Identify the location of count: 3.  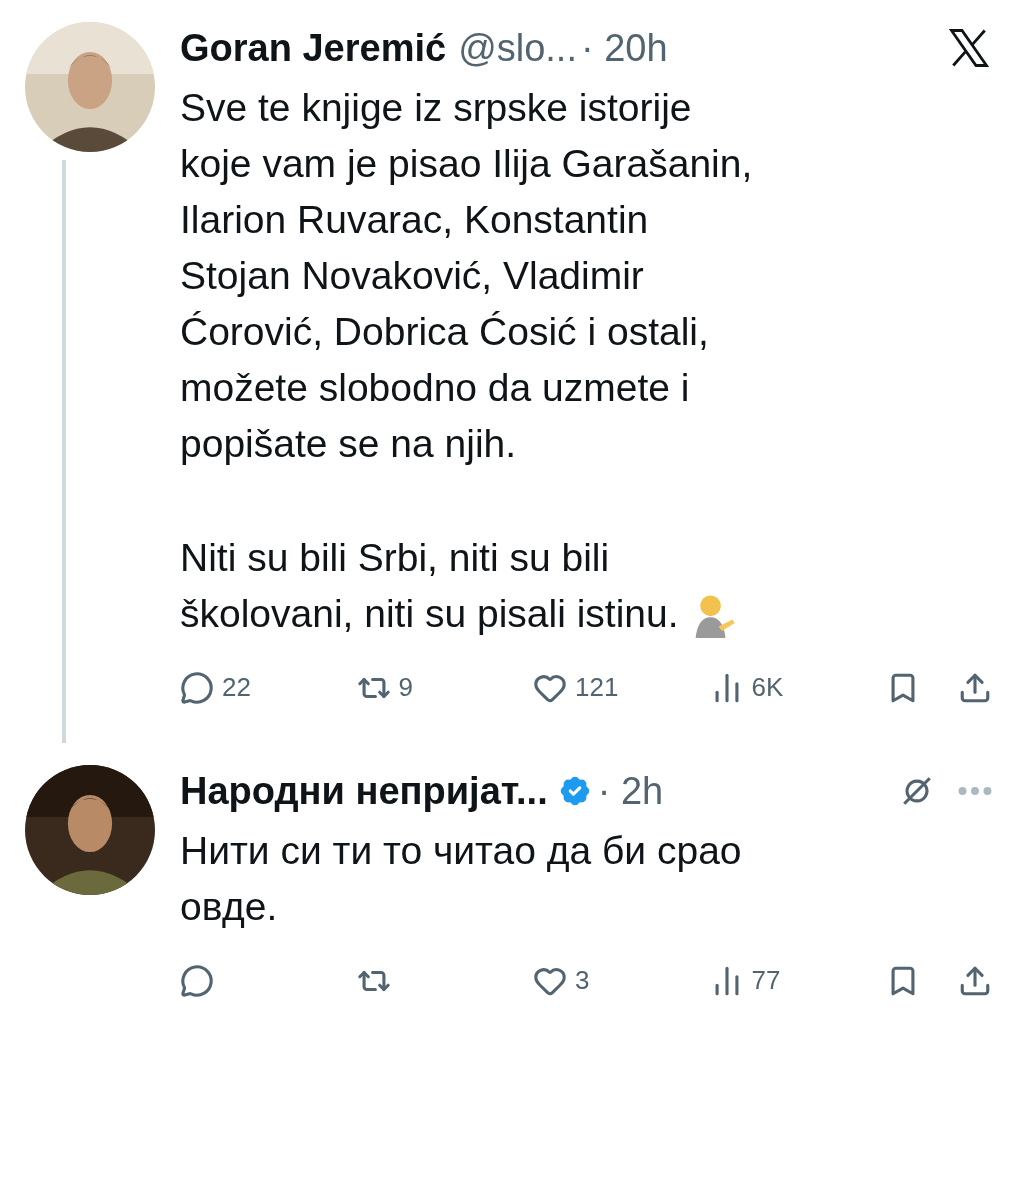
(582, 980).